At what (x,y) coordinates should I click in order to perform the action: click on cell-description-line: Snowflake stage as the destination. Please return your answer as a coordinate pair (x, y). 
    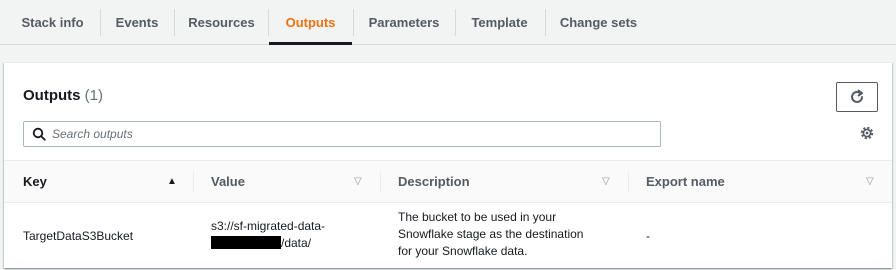
    Looking at the image, I should click on (491, 234).